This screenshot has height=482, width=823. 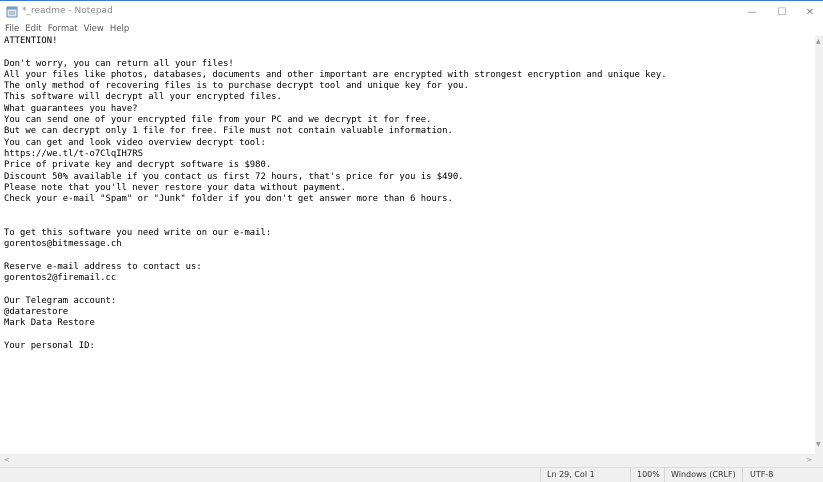 What do you see at coordinates (67, 11) in the screenshot?
I see `window-title: *_readme - Notepad` at bounding box center [67, 11].